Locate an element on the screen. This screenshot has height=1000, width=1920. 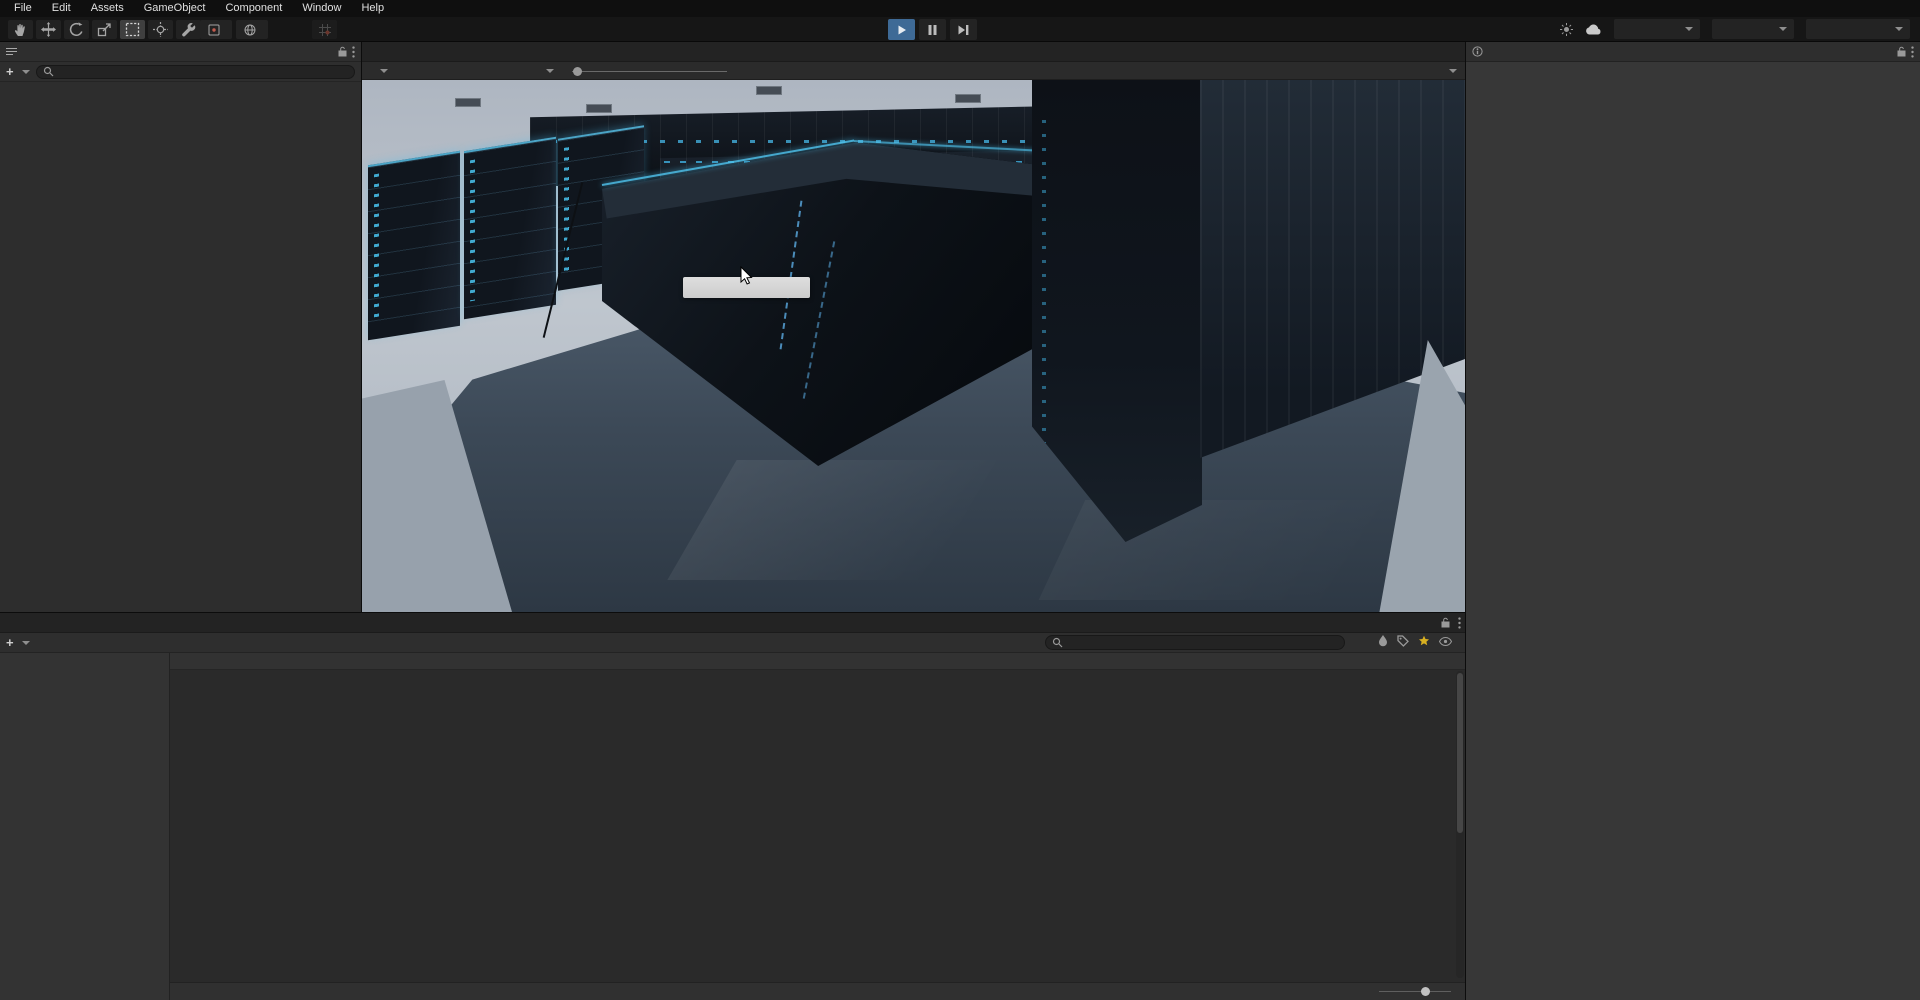
hierarchy-search-input is located at coordinates (195, 71).